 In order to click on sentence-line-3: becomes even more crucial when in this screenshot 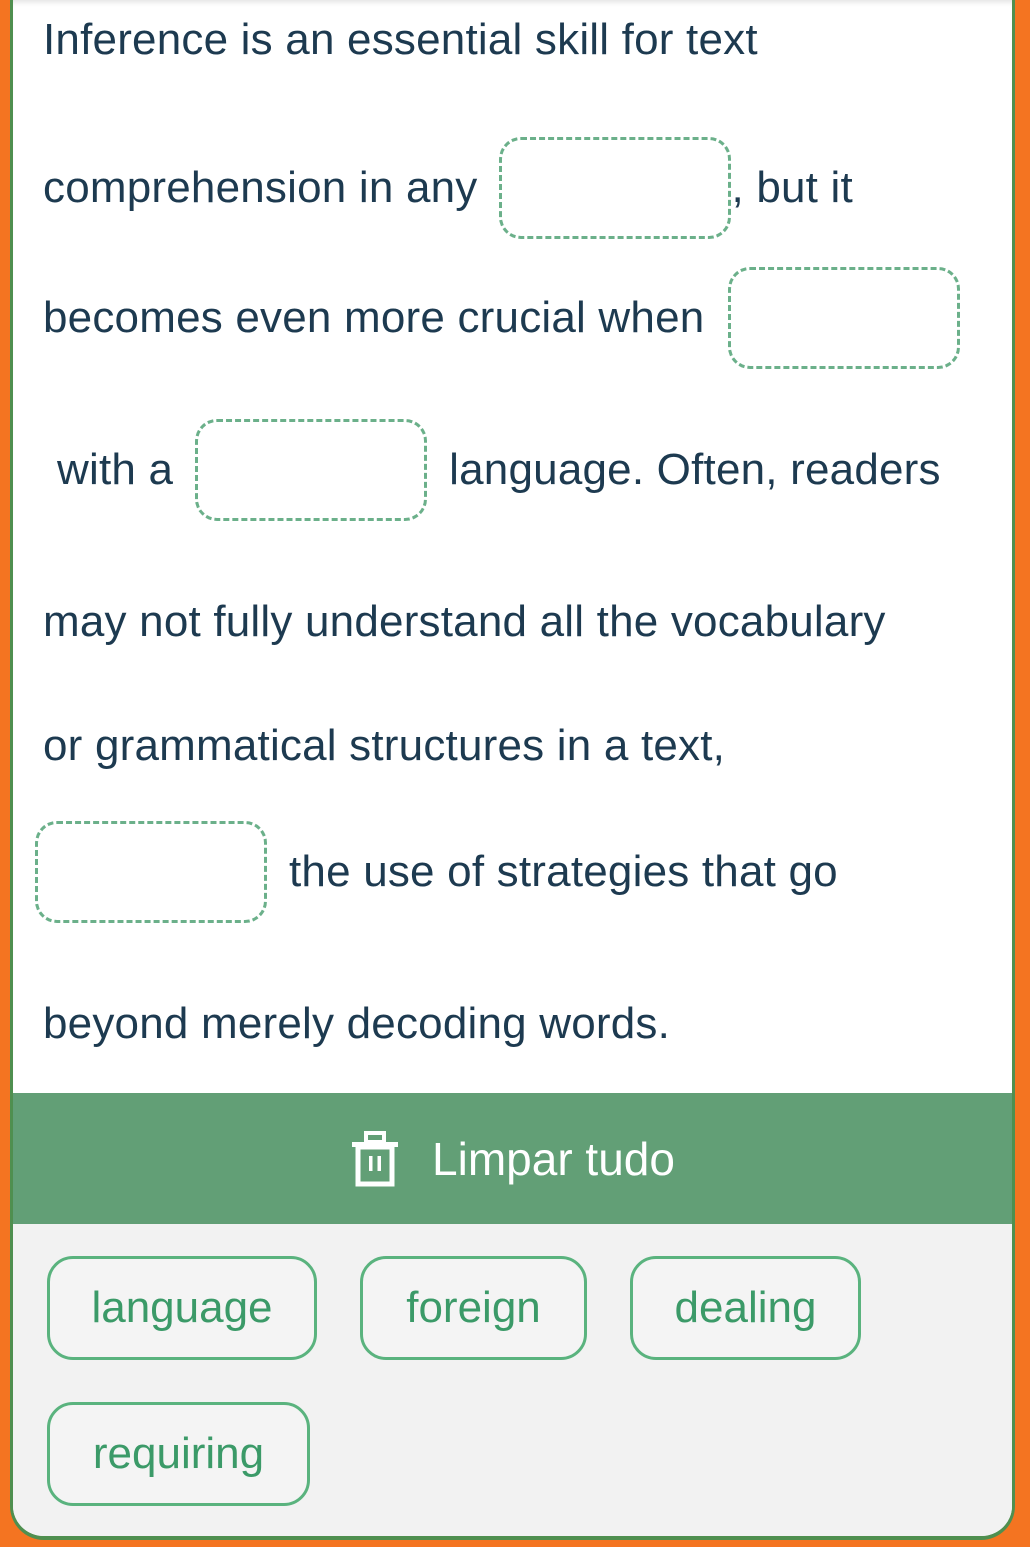, I will do `click(502, 318)`.